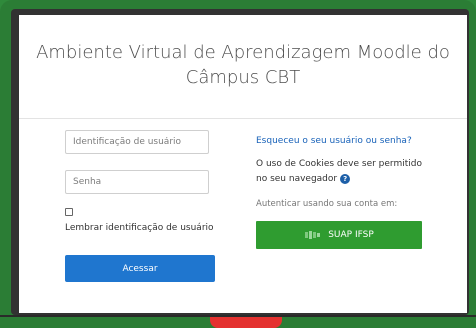  Describe the element at coordinates (69, 212) in the screenshot. I see `remember-username-checkbox` at that location.